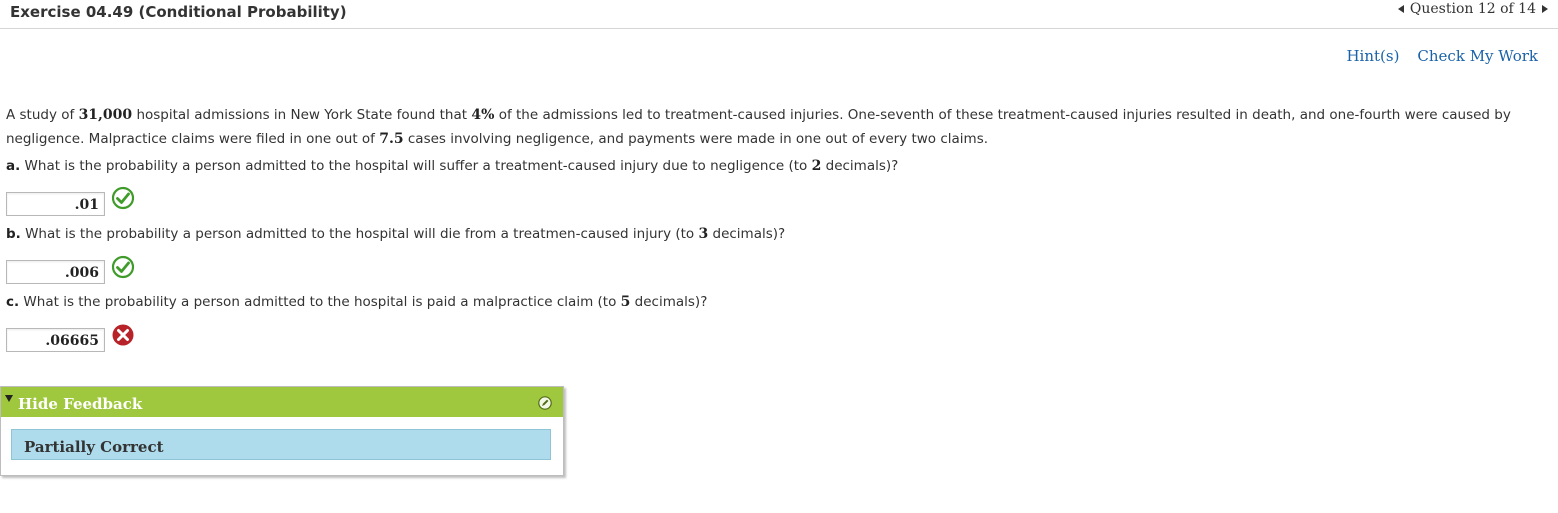  What do you see at coordinates (1400, 9) in the screenshot?
I see `previous-question-icon` at bounding box center [1400, 9].